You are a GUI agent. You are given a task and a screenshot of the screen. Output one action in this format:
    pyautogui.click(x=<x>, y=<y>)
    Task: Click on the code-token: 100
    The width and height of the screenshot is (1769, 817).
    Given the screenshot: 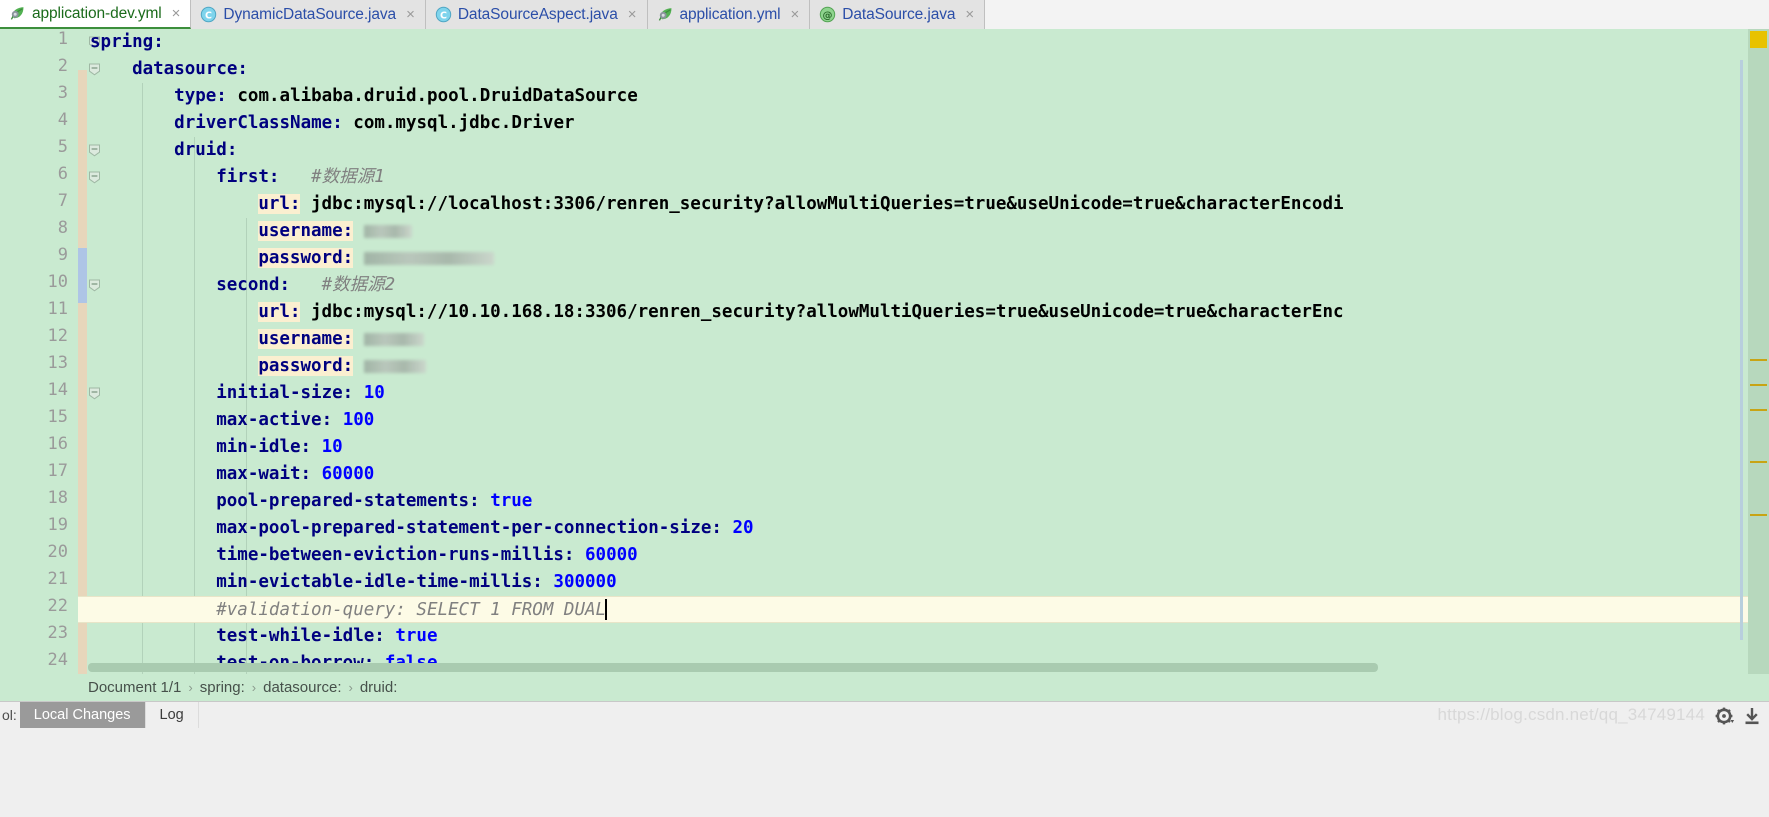 What is the action you would take?
    pyautogui.click(x=358, y=420)
    